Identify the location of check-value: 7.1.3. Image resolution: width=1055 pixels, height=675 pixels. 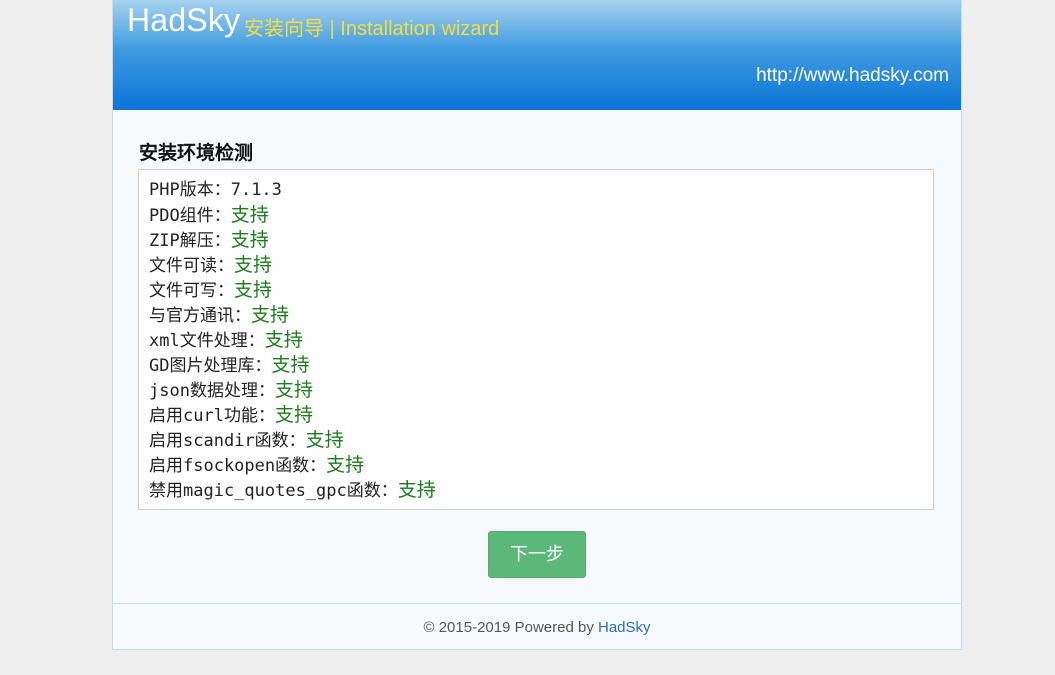
(256, 190).